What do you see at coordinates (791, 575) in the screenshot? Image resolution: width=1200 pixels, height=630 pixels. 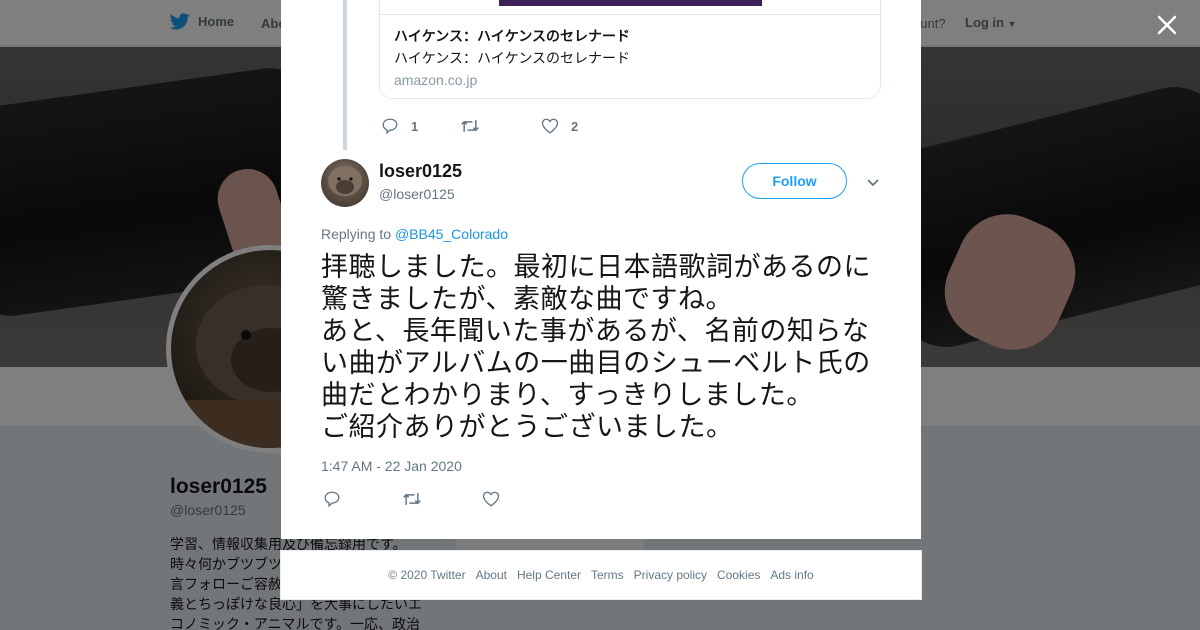 I see `footer-link-ads-info: Ads info` at bounding box center [791, 575].